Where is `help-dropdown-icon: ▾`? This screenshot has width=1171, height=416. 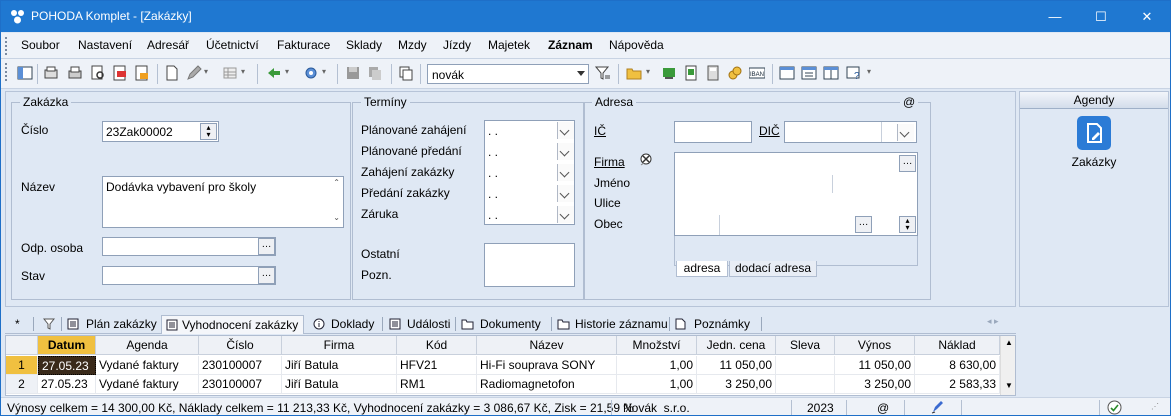 help-dropdown-icon: ▾ is located at coordinates (869, 71).